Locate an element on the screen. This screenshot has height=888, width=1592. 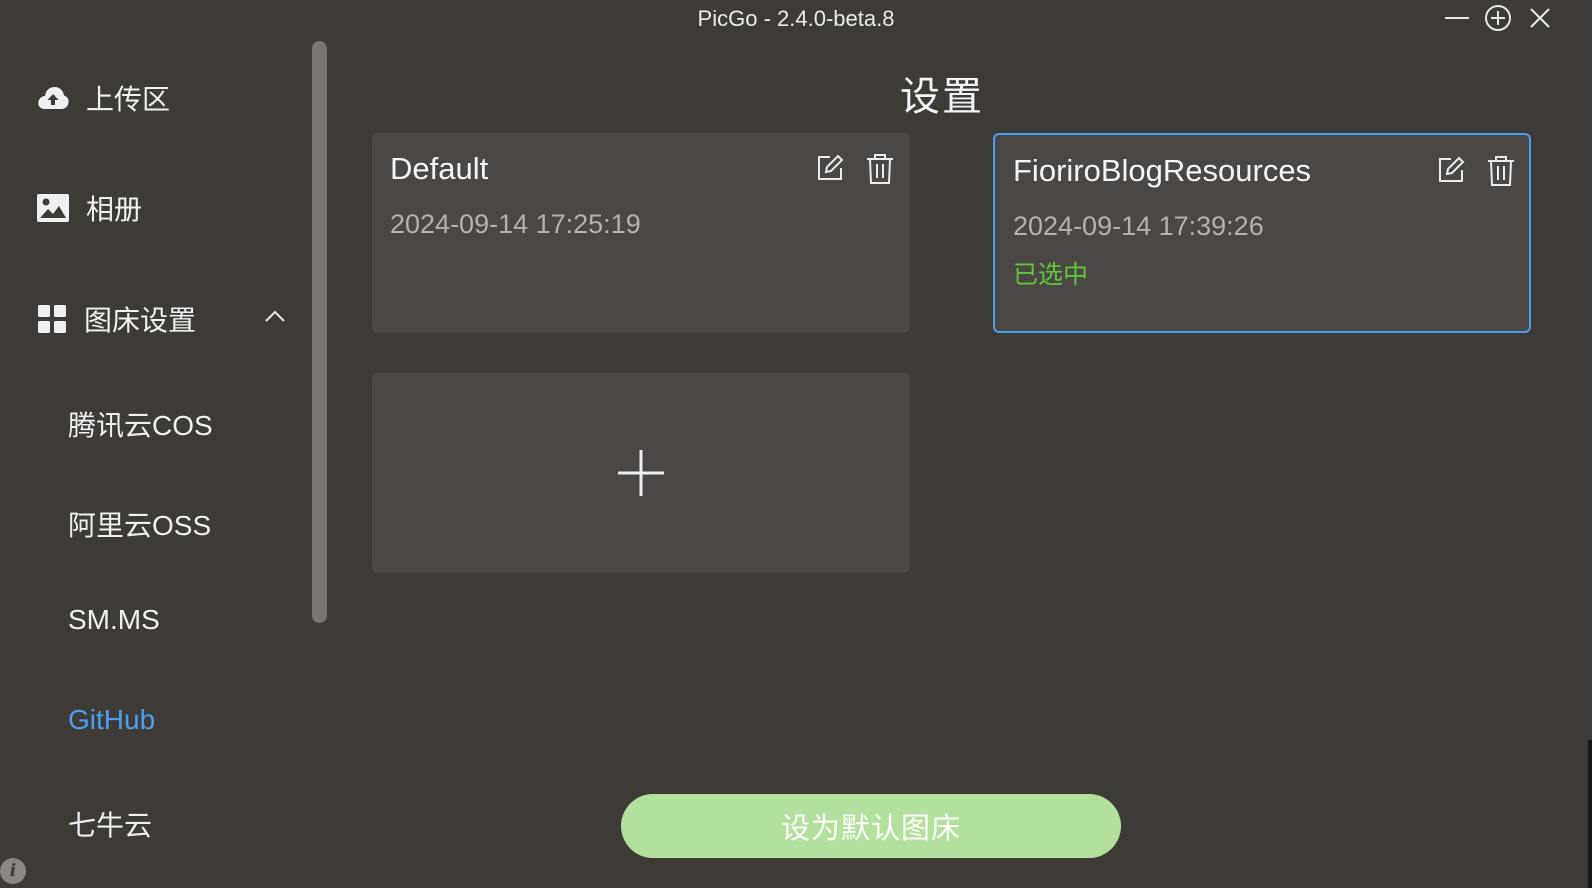
minimize-button is located at coordinates (1457, 18).